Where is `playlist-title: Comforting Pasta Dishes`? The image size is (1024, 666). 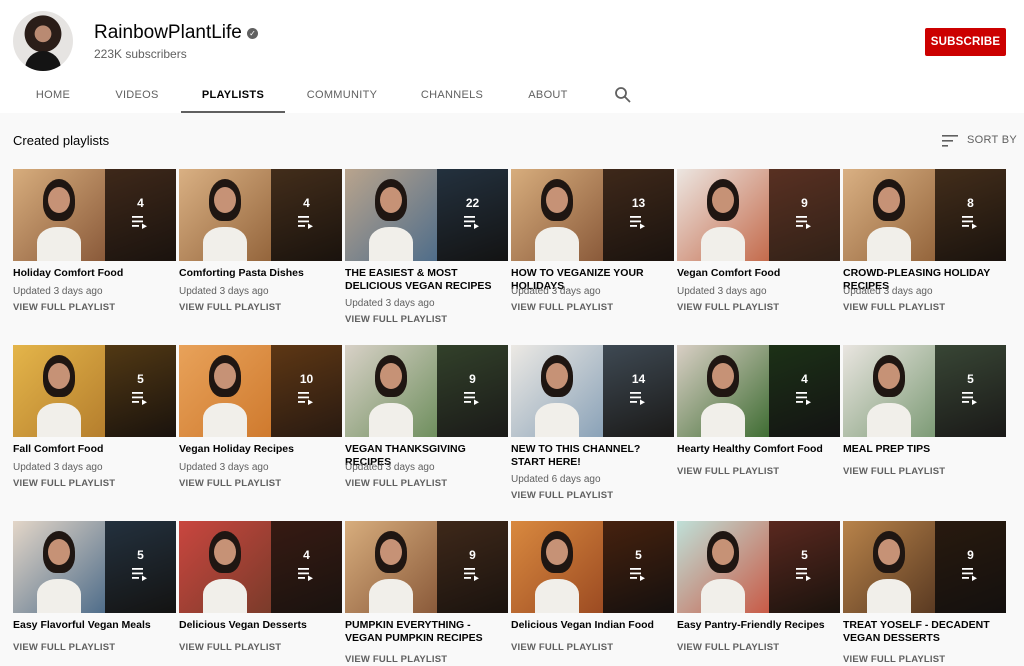
playlist-title: Comforting Pasta Dishes is located at coordinates (260, 273).